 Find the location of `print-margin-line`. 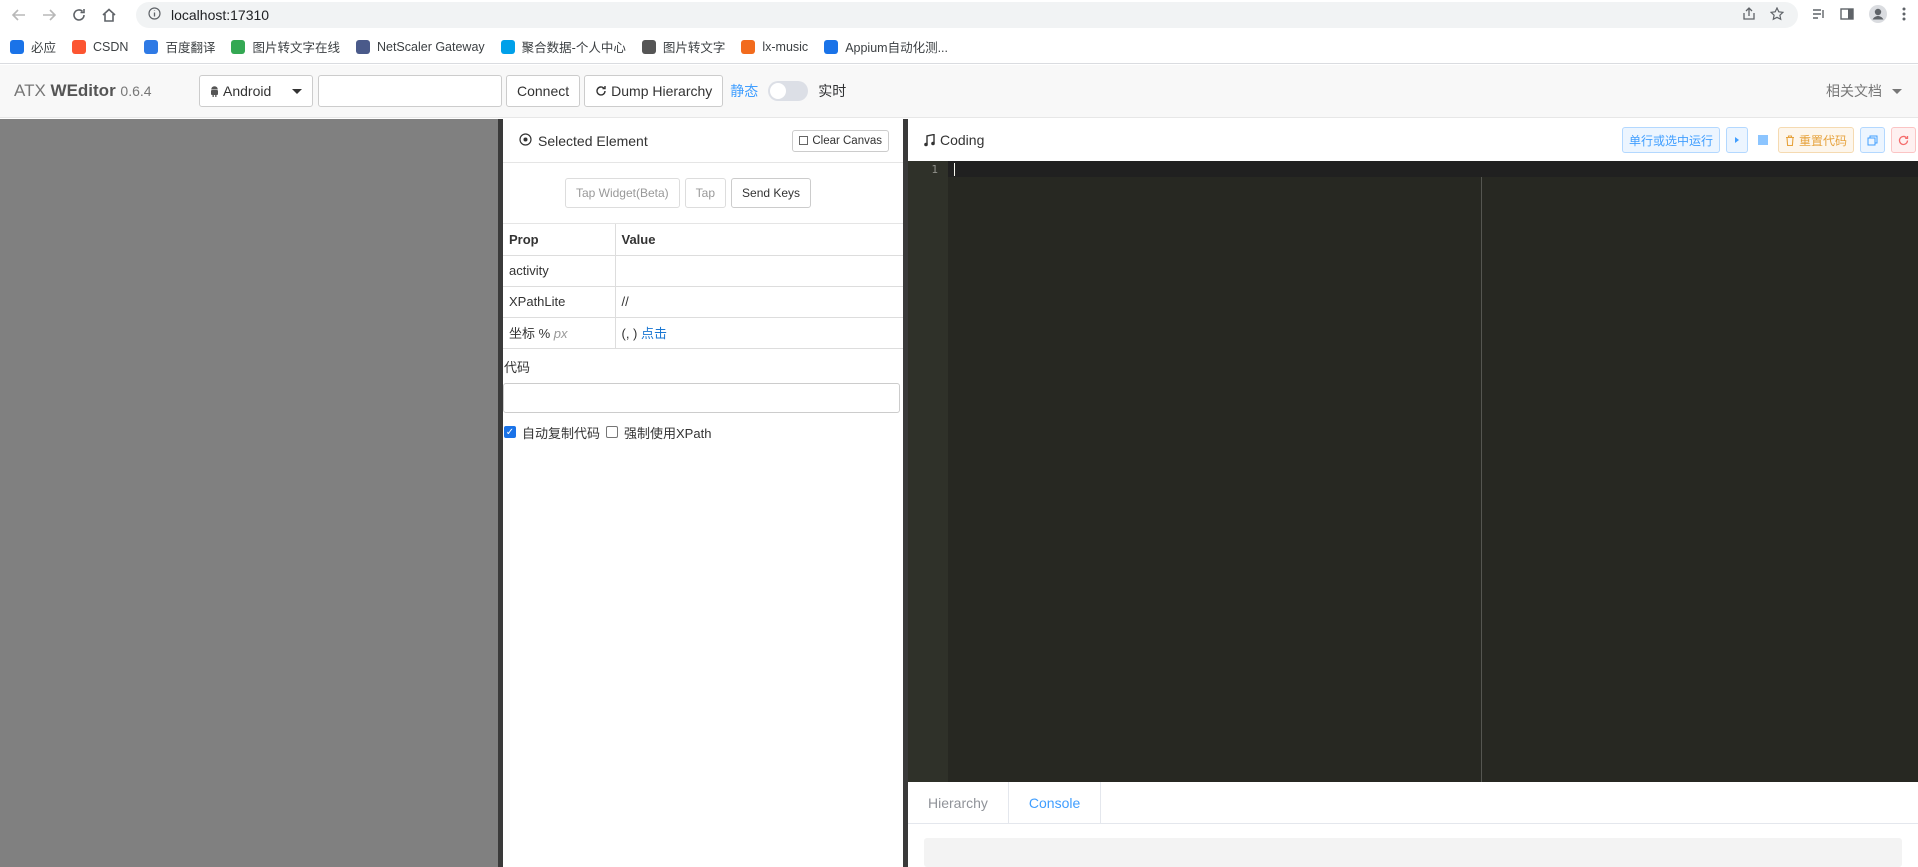

print-margin-line is located at coordinates (1481, 479).